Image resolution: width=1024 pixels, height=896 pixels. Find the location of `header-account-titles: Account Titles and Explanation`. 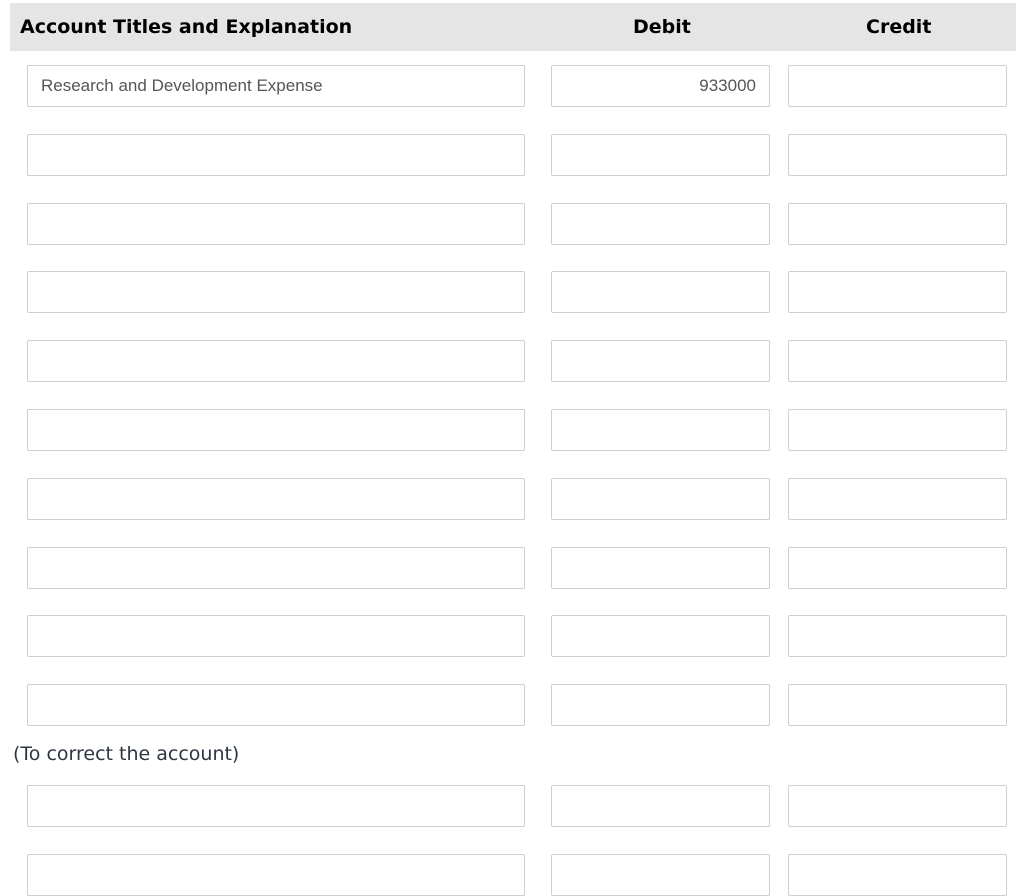

header-account-titles: Account Titles and Explanation is located at coordinates (186, 27).